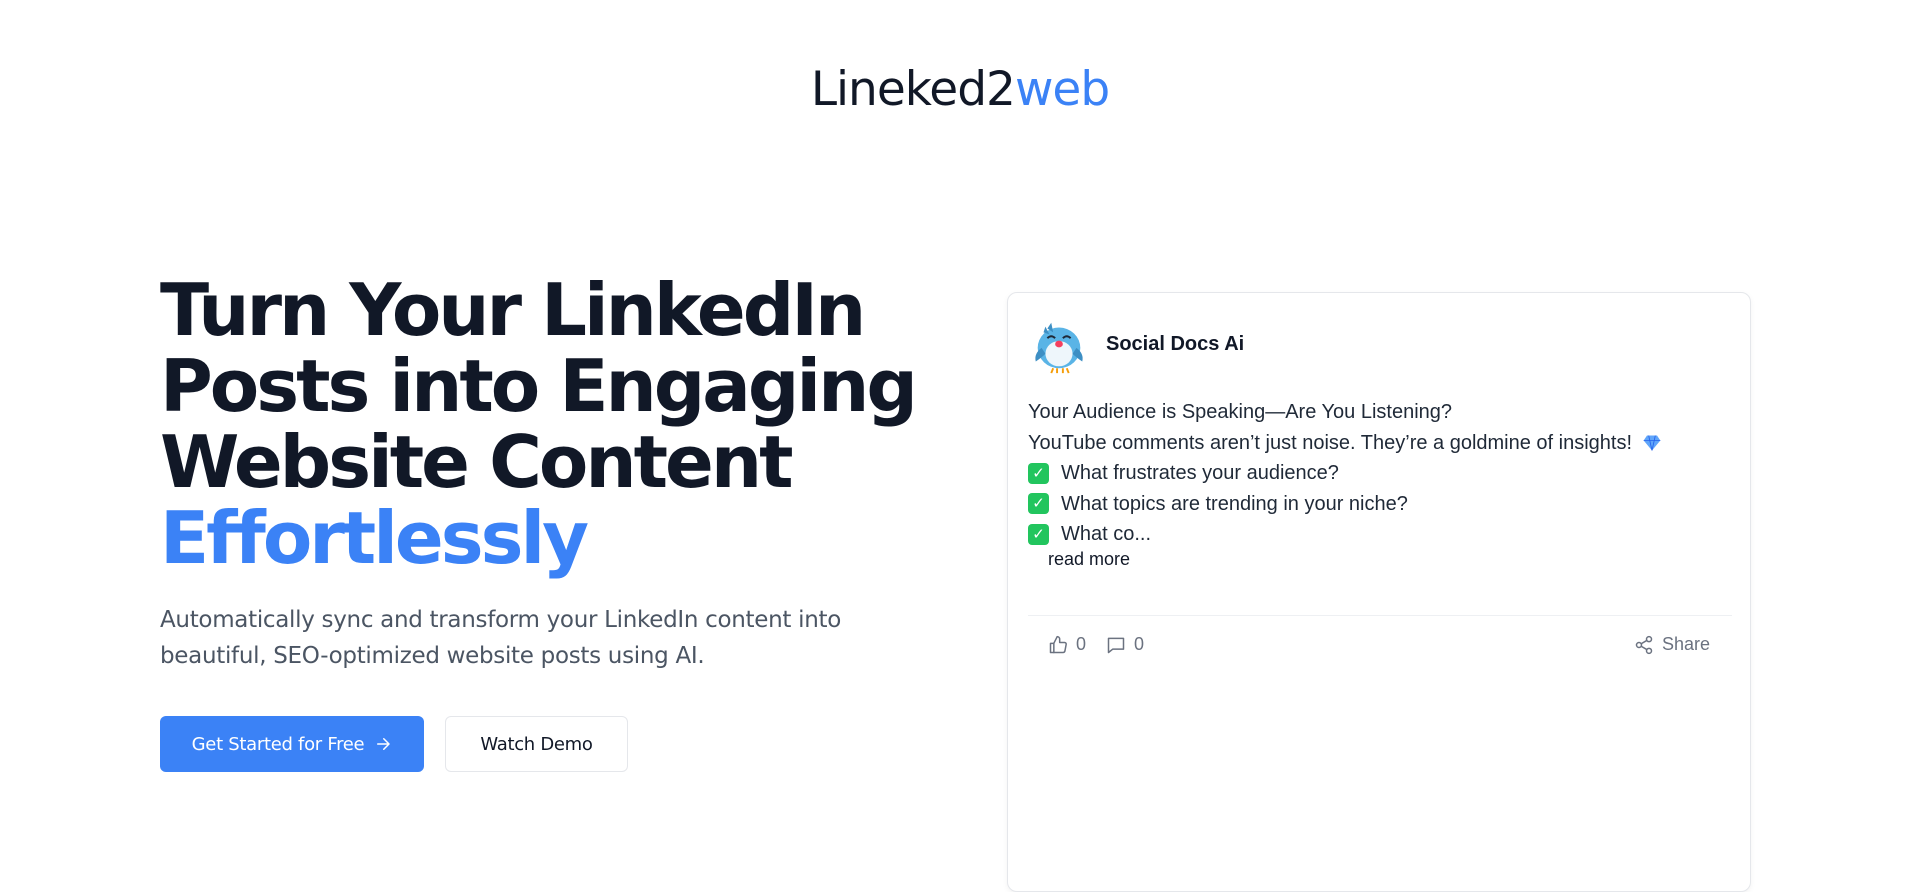 The height and width of the screenshot is (892, 1920). Describe the element at coordinates (1644, 644) in the screenshot. I see `share-icon` at that location.